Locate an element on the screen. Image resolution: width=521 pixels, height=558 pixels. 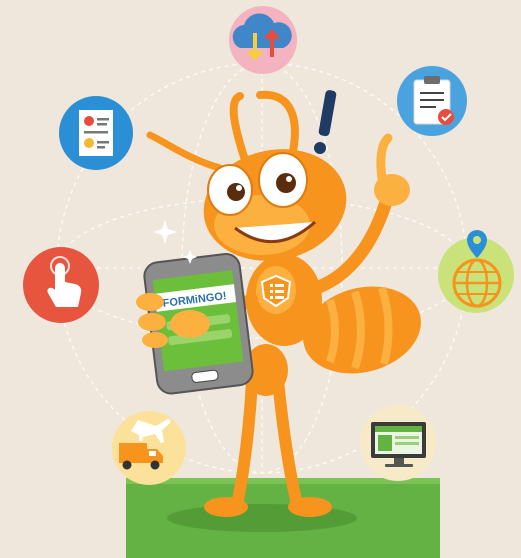
document-report-icon is located at coordinates (96, 133).